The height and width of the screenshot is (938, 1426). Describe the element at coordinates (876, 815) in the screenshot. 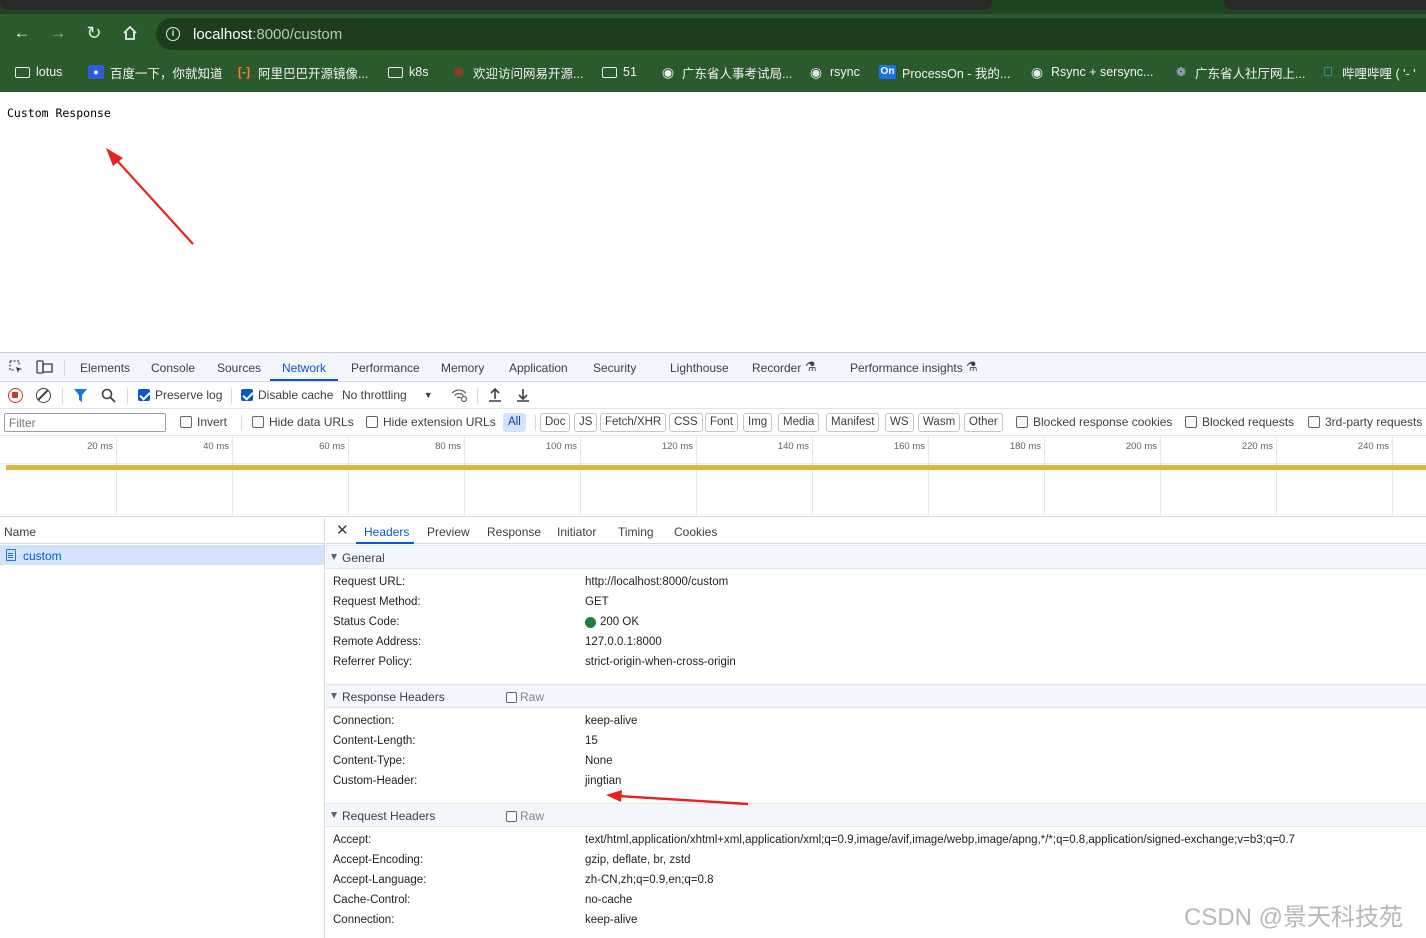

I see `request-headers-section-header: Request Headers Raw` at that location.